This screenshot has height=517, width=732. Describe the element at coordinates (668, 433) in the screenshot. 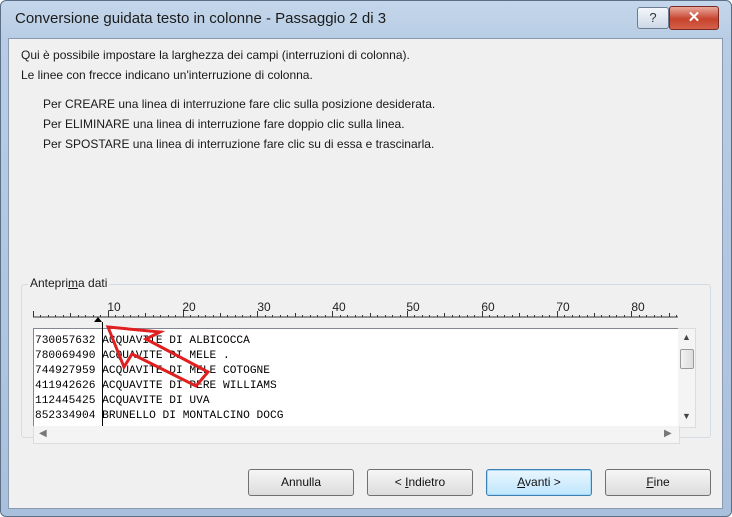

I see `scroll-right-icon: ▶` at that location.